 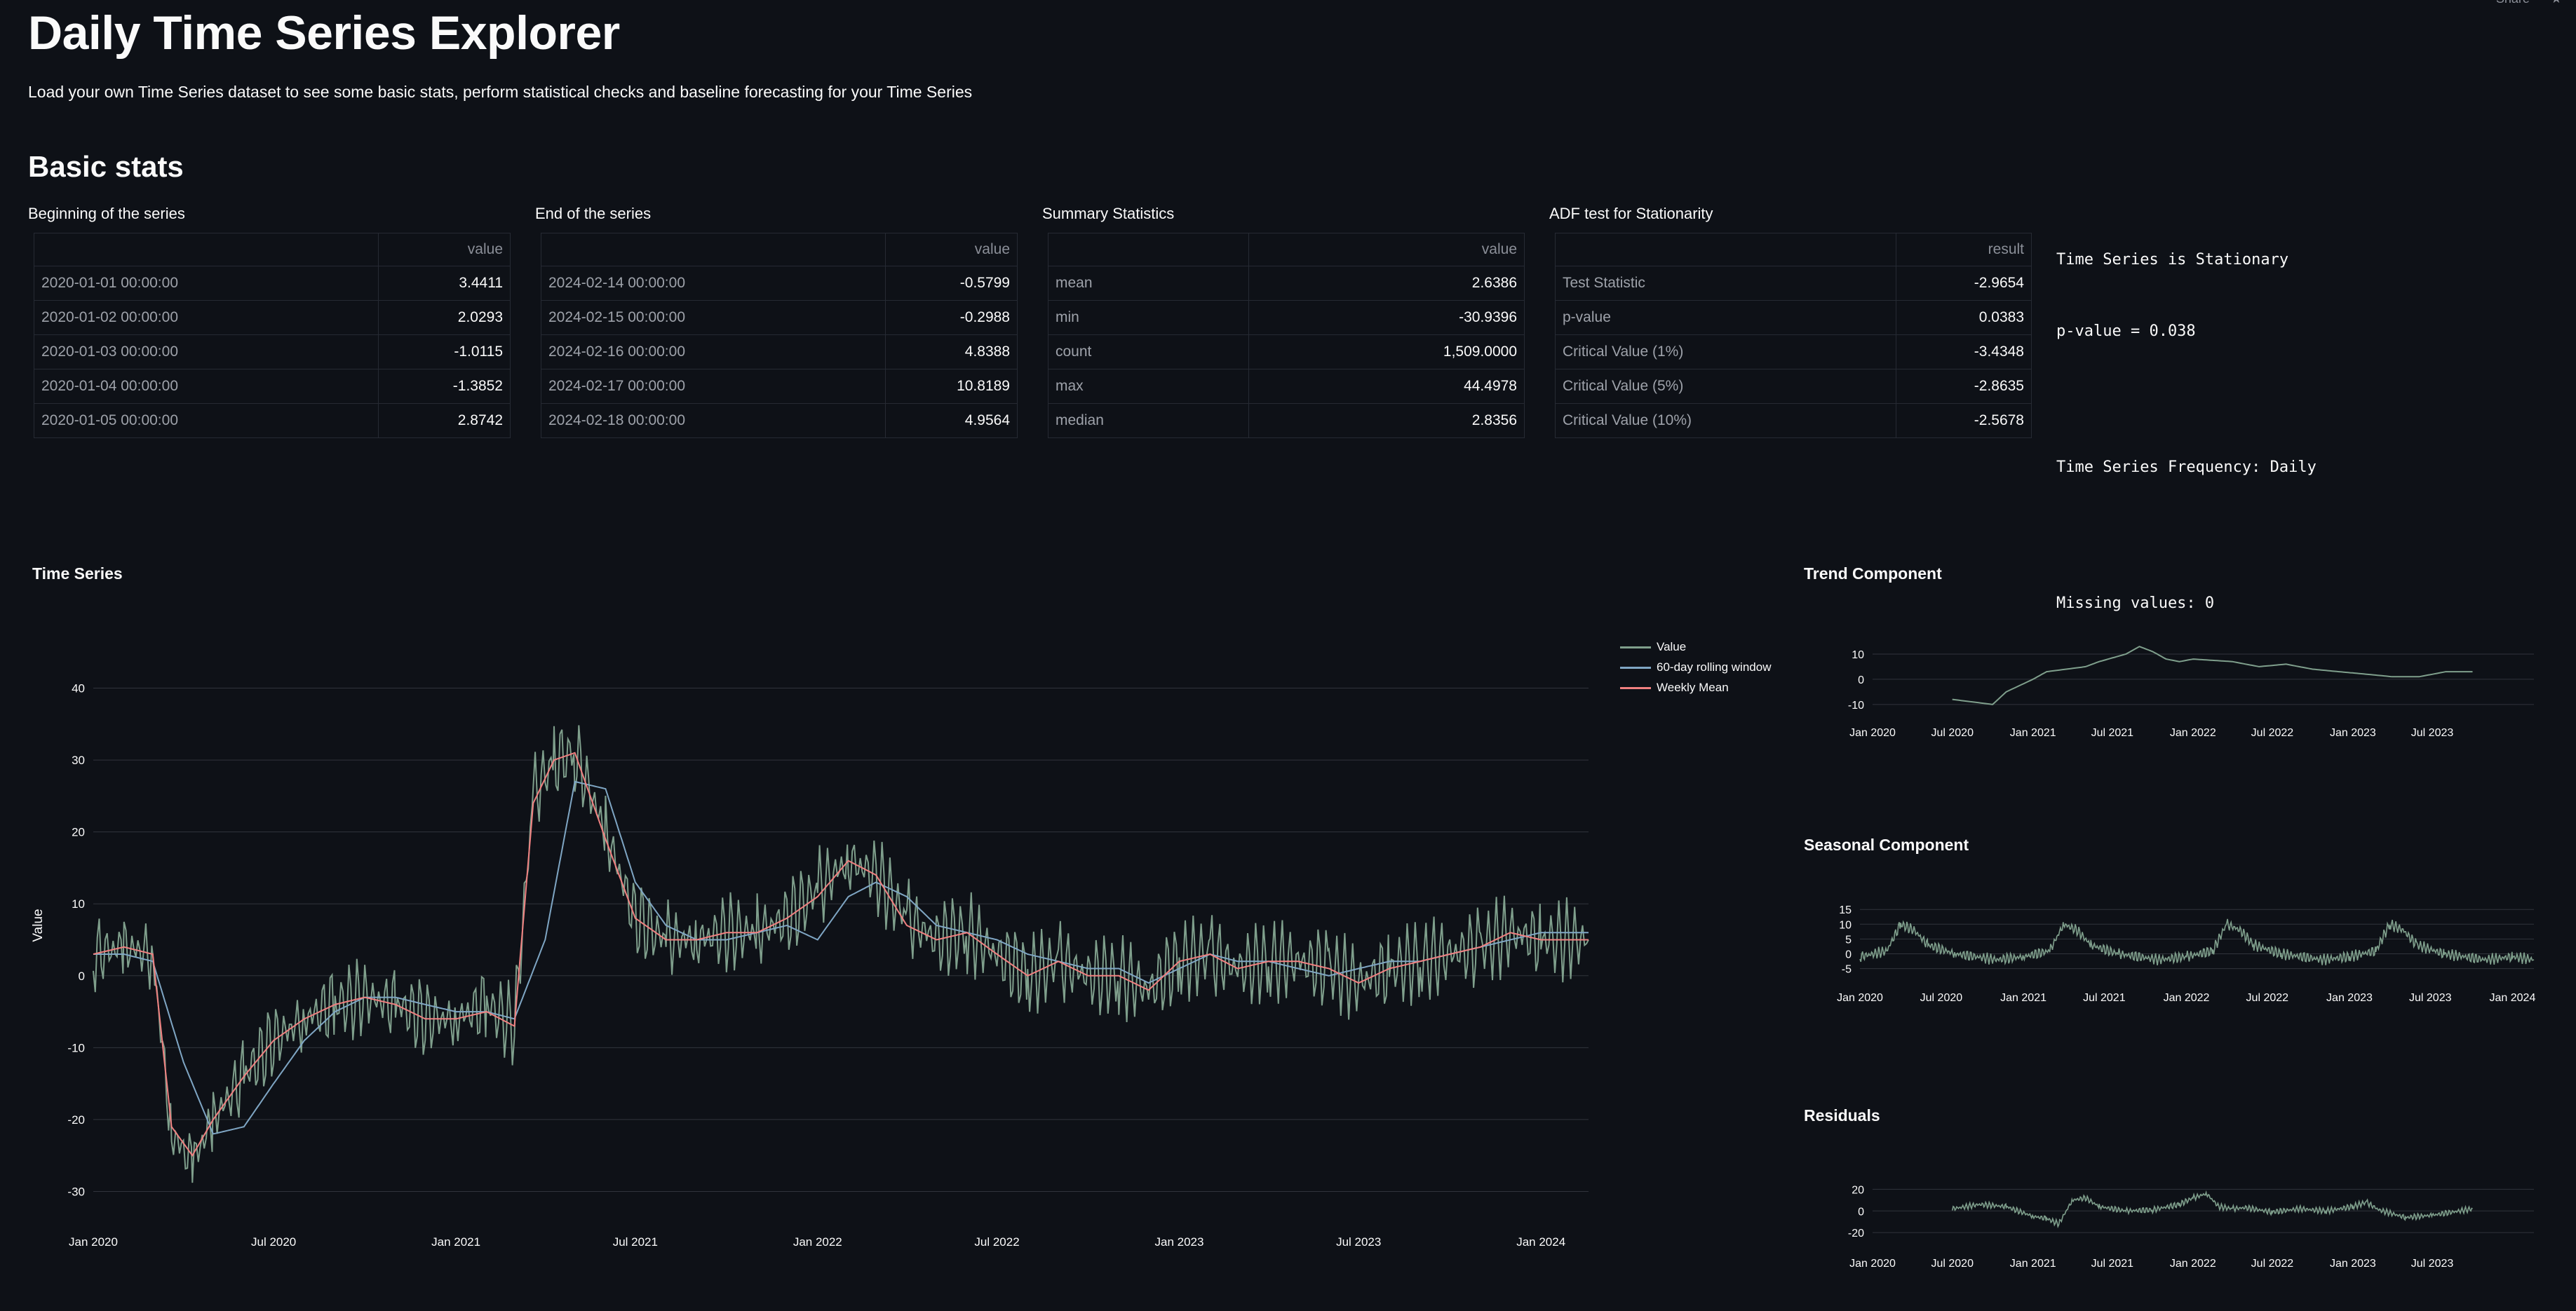 What do you see at coordinates (1725, 386) in the screenshot?
I see `row-index-cell: Critical Value (5%)` at bounding box center [1725, 386].